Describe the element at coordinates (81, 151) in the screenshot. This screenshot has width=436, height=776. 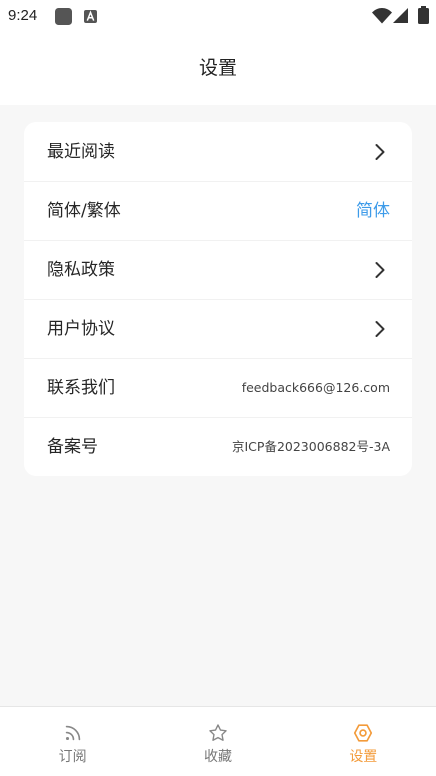
I see `row-label: 最近阅读` at that location.